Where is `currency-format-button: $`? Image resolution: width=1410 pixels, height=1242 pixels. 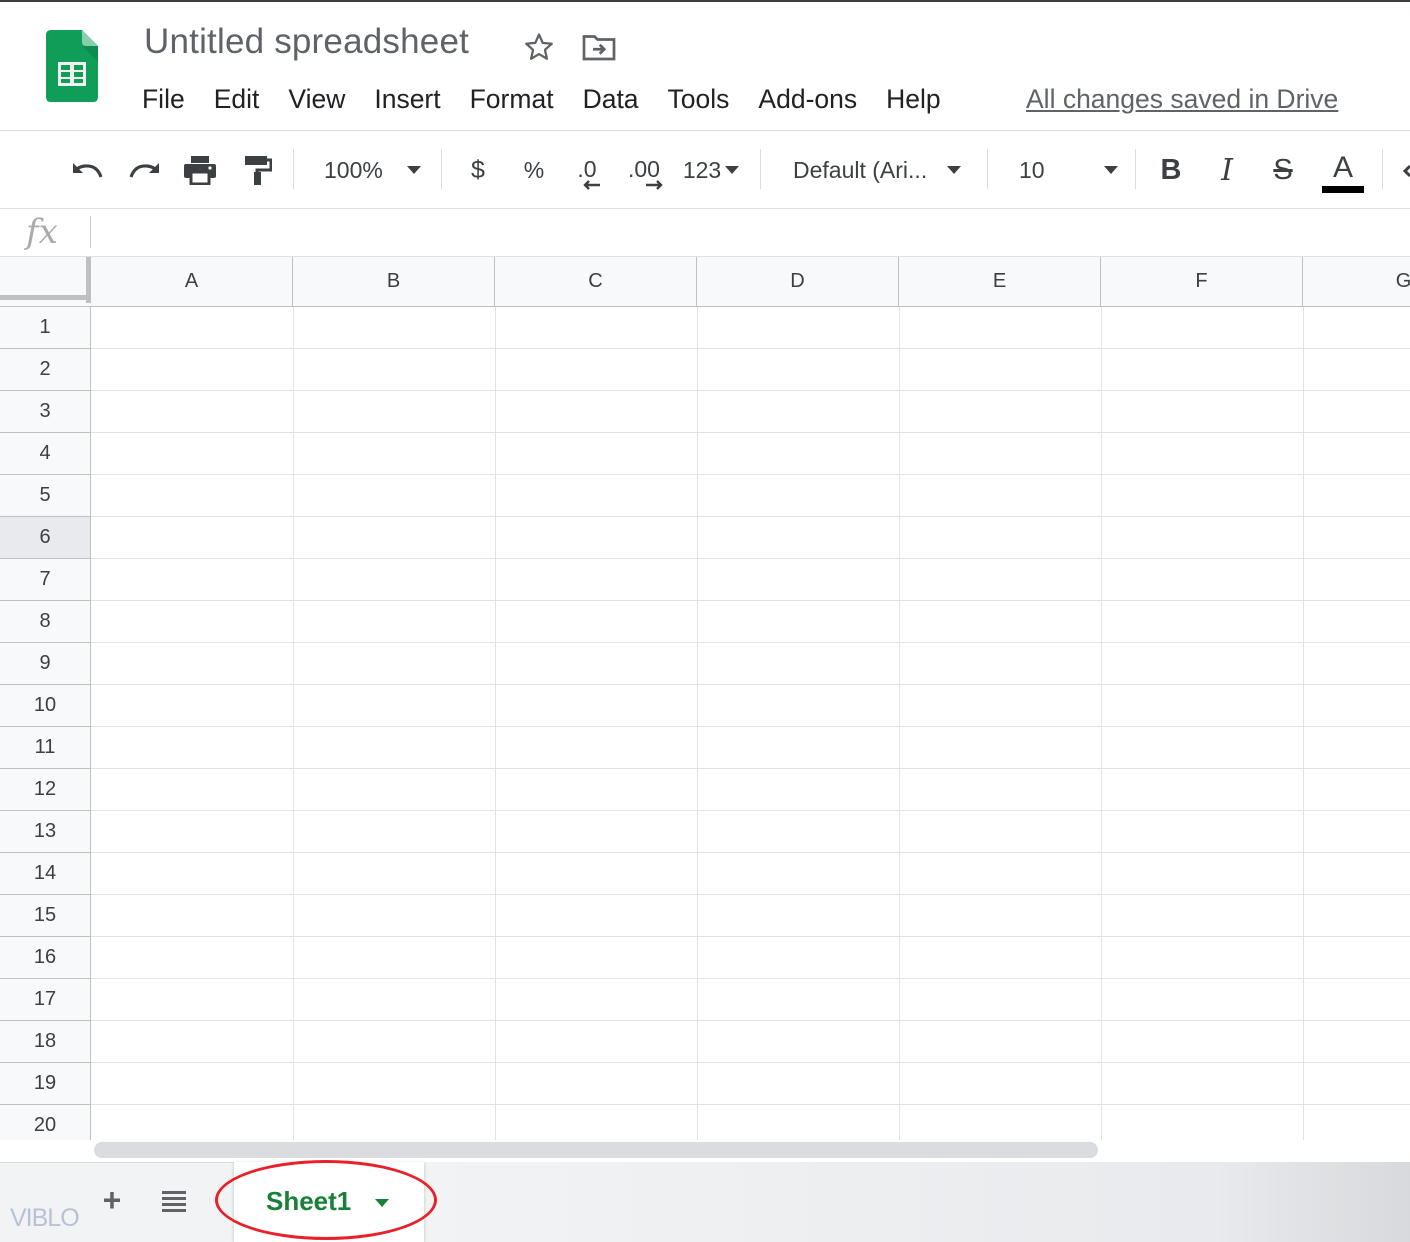
currency-format-button: $ is located at coordinates (478, 170).